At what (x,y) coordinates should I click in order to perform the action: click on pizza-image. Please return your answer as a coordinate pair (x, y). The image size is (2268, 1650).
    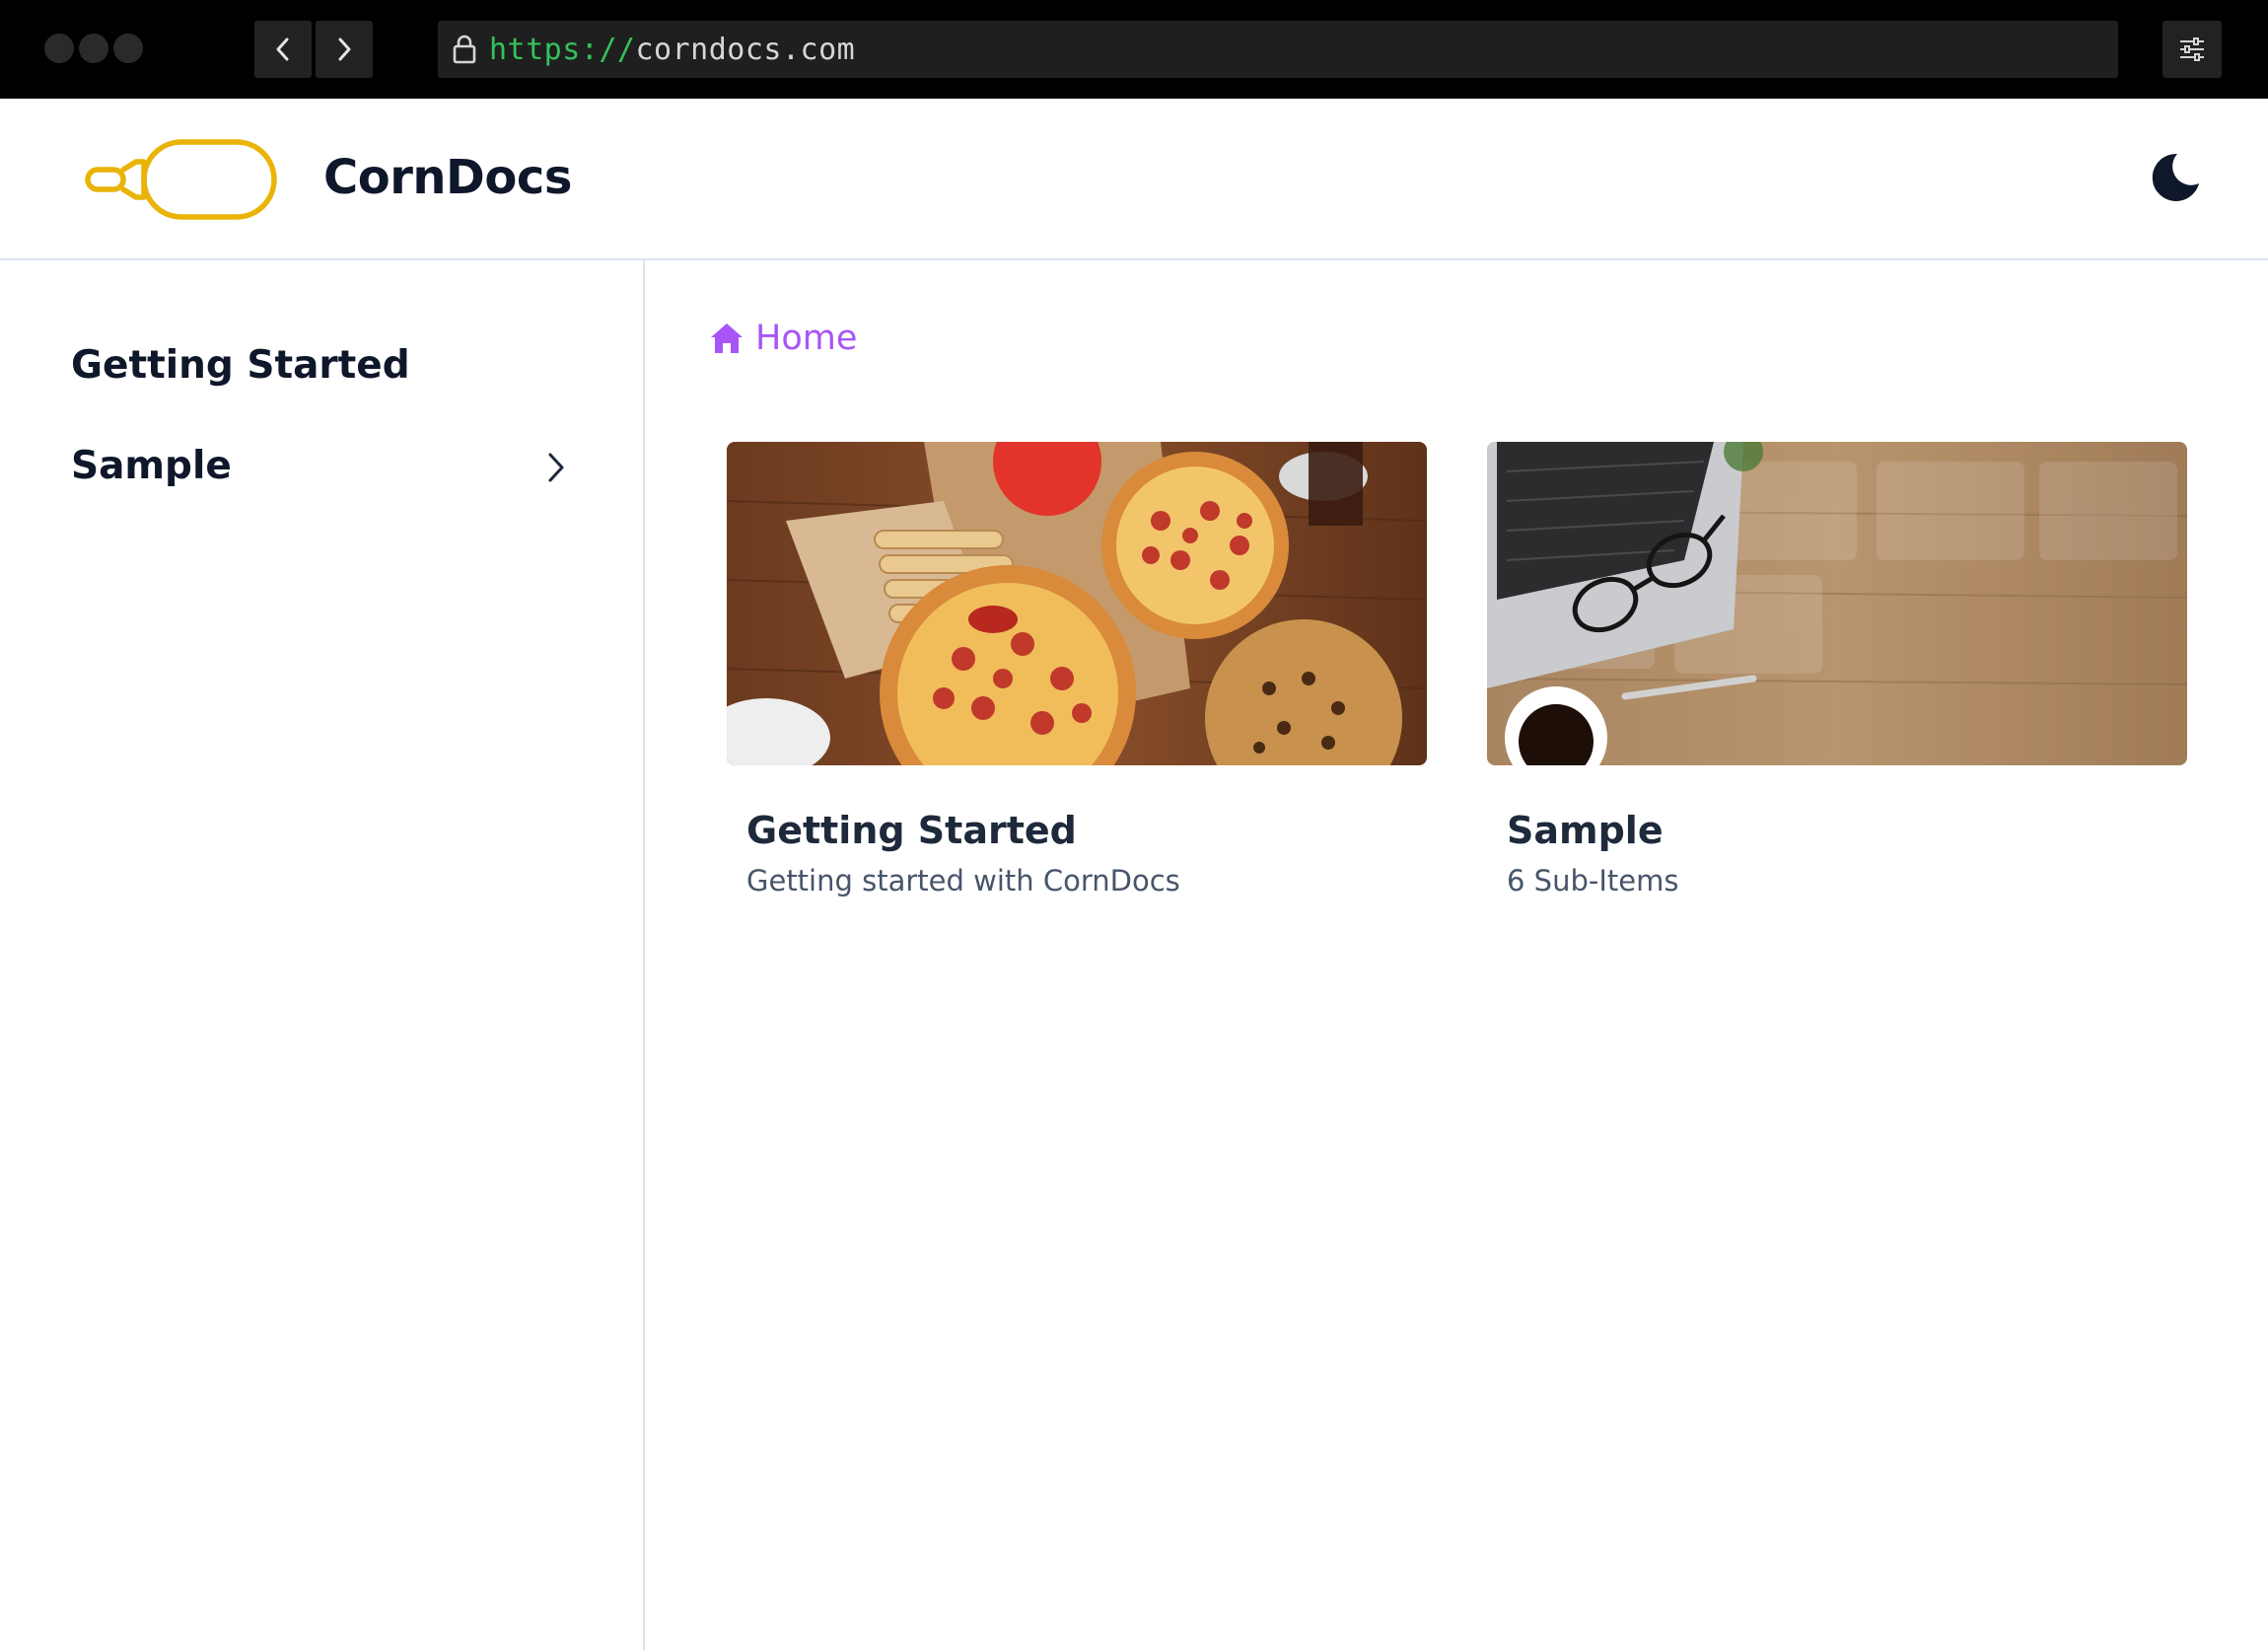
    Looking at the image, I should click on (1077, 603).